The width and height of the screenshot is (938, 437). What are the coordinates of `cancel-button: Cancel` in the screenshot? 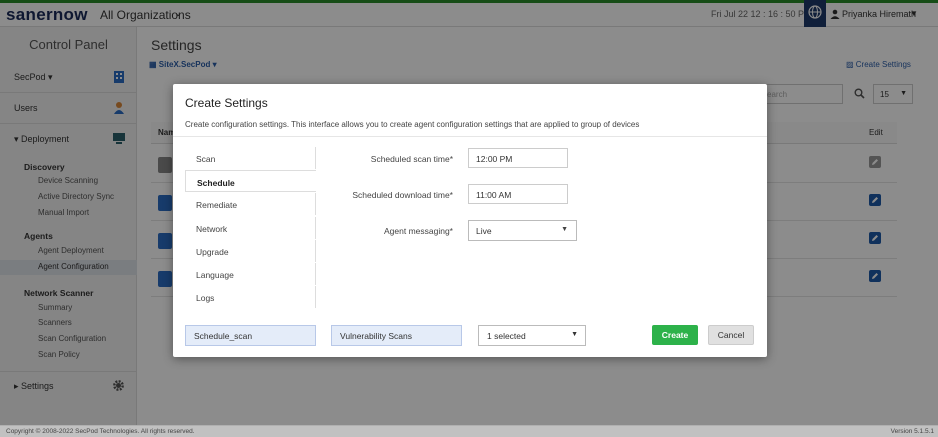 It's located at (731, 335).